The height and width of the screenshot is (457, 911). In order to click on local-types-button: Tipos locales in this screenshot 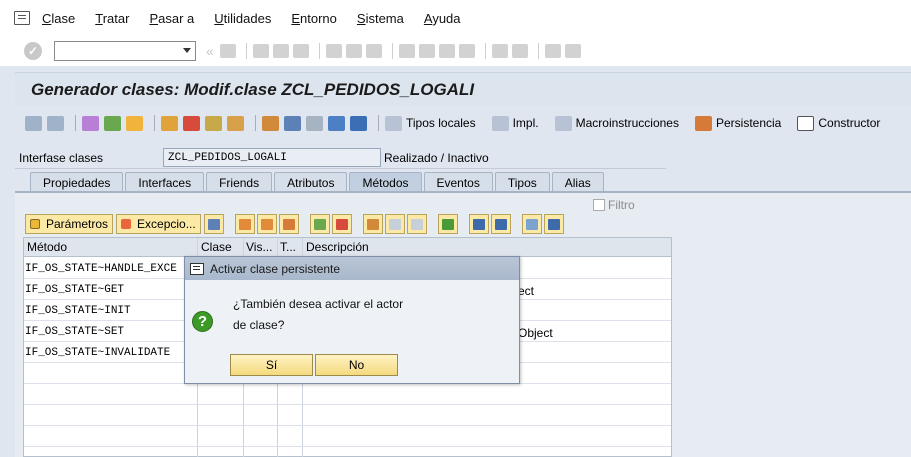, I will do `click(430, 123)`.